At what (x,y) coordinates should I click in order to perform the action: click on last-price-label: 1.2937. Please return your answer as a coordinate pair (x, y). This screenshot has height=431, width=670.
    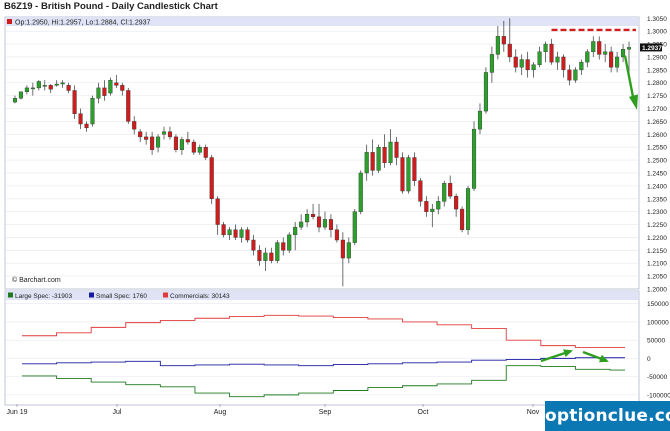
    Looking at the image, I should click on (652, 48).